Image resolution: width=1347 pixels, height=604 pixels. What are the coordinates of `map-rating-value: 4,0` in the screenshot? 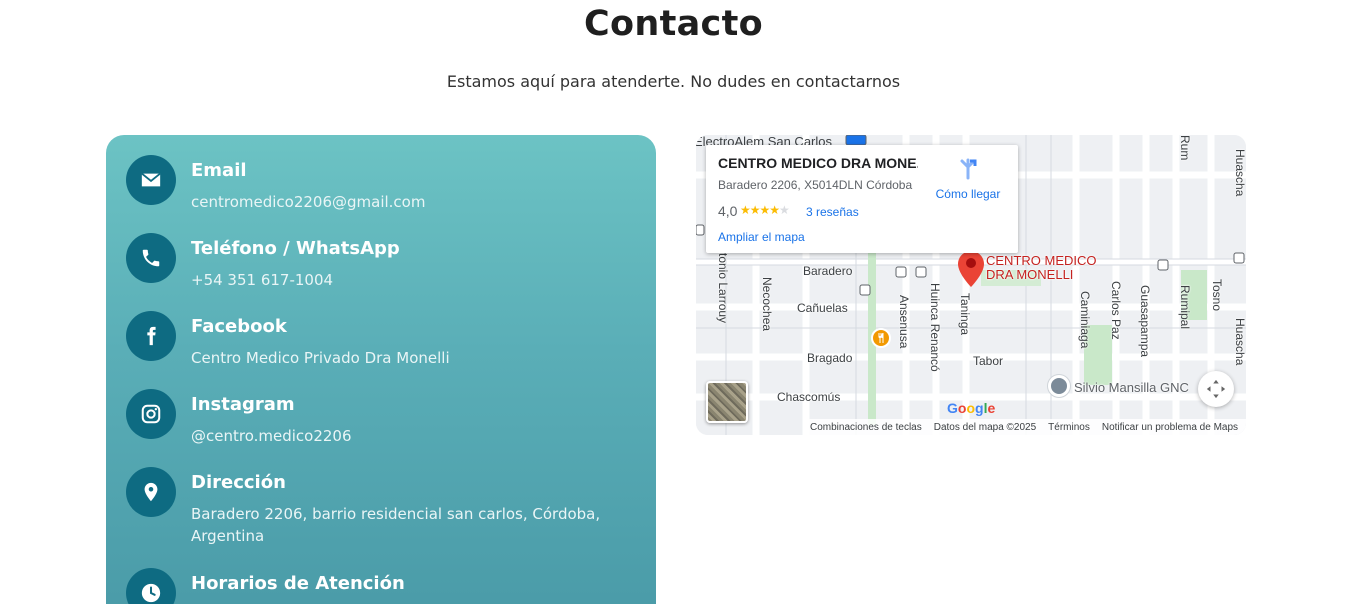 It's located at (728, 211).